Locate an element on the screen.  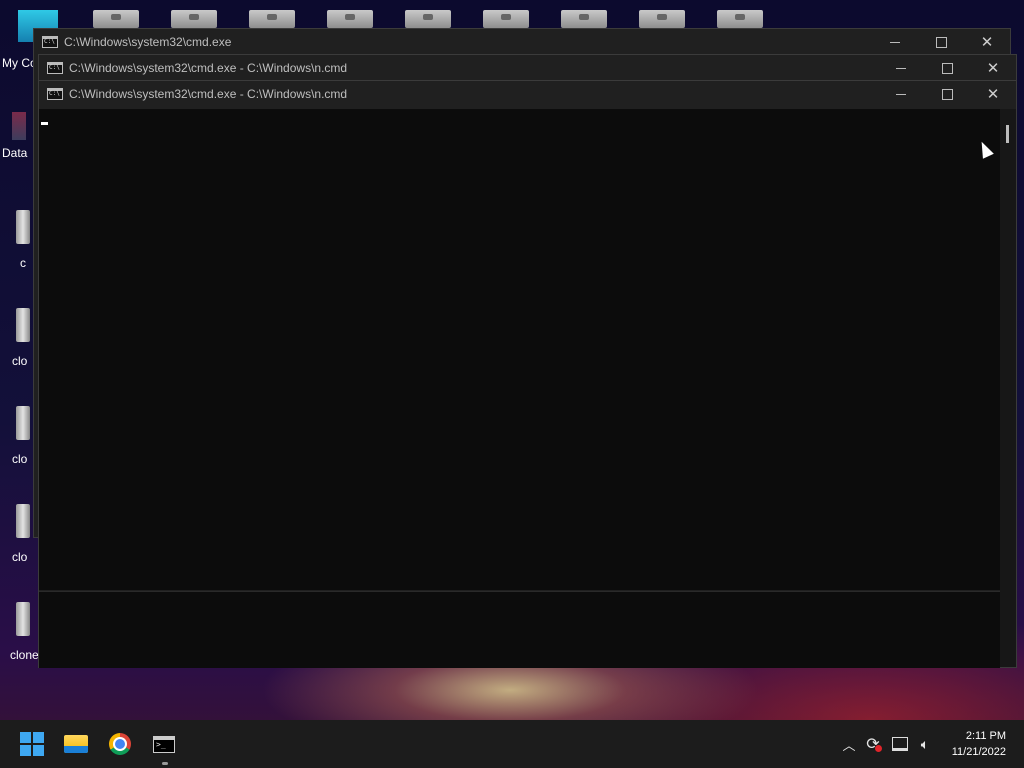
start-button is located at coordinates (32, 744).